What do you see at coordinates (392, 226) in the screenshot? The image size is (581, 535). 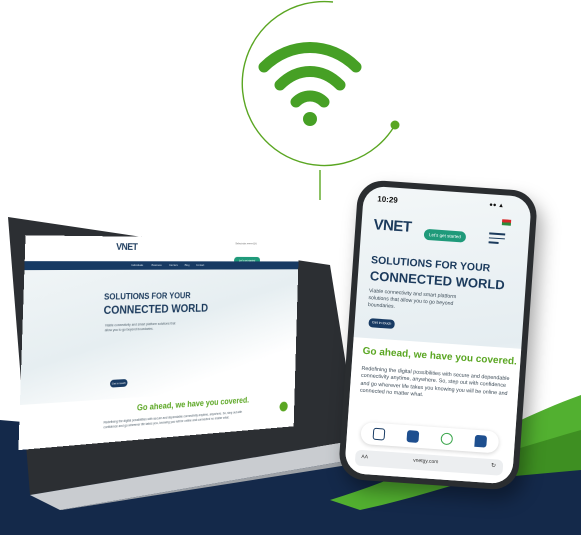 I see `phone-site-logo: VNET` at bounding box center [392, 226].